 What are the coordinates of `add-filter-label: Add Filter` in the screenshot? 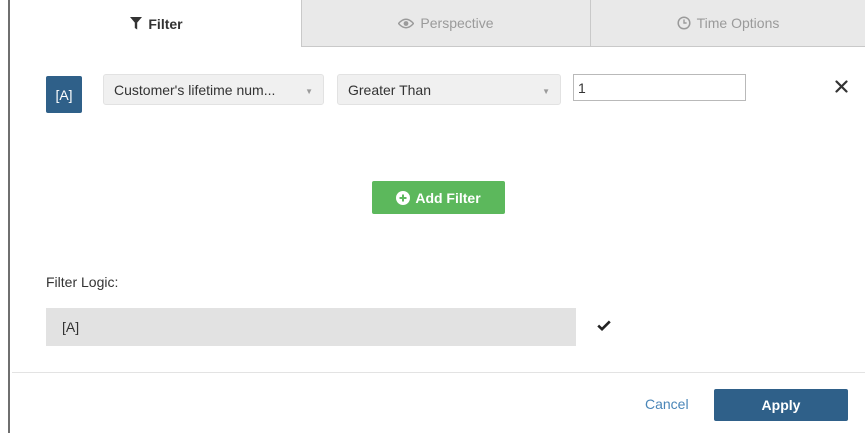 It's located at (448, 197).